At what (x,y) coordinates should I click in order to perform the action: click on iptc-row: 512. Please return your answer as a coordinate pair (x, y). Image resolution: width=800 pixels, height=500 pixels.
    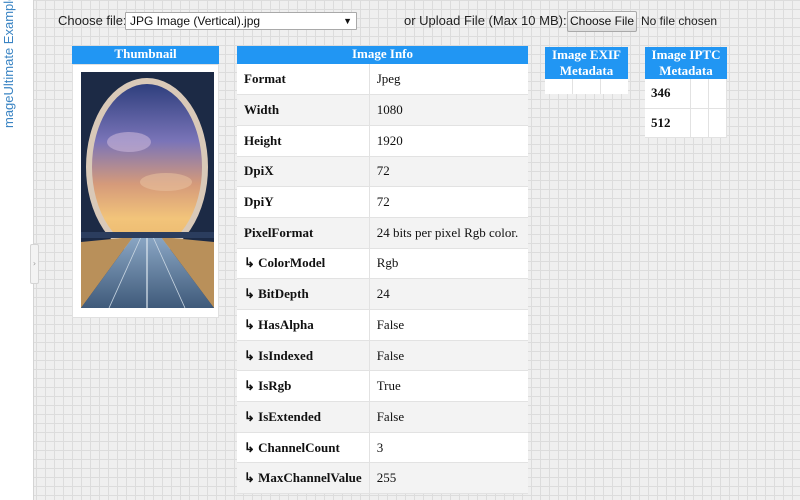
    Looking at the image, I should click on (686, 123).